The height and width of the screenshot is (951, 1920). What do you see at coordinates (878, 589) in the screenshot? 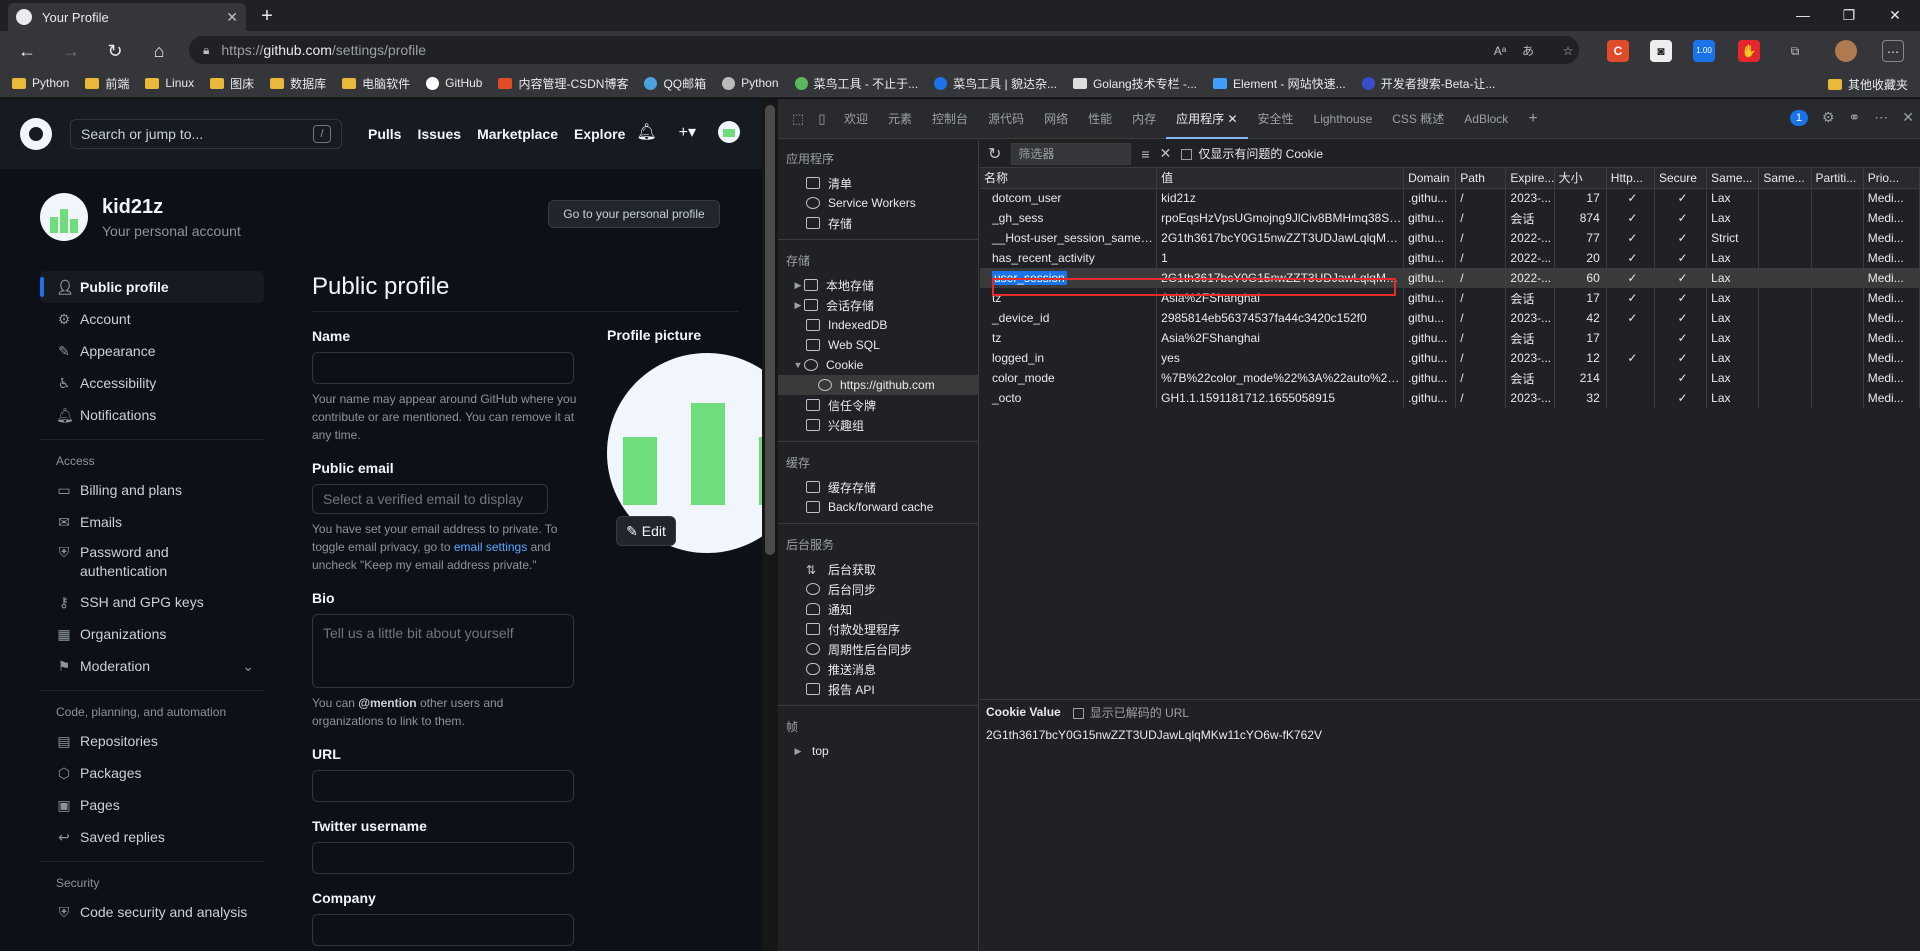
I see `tree-bg-sync: 后台同步` at bounding box center [878, 589].